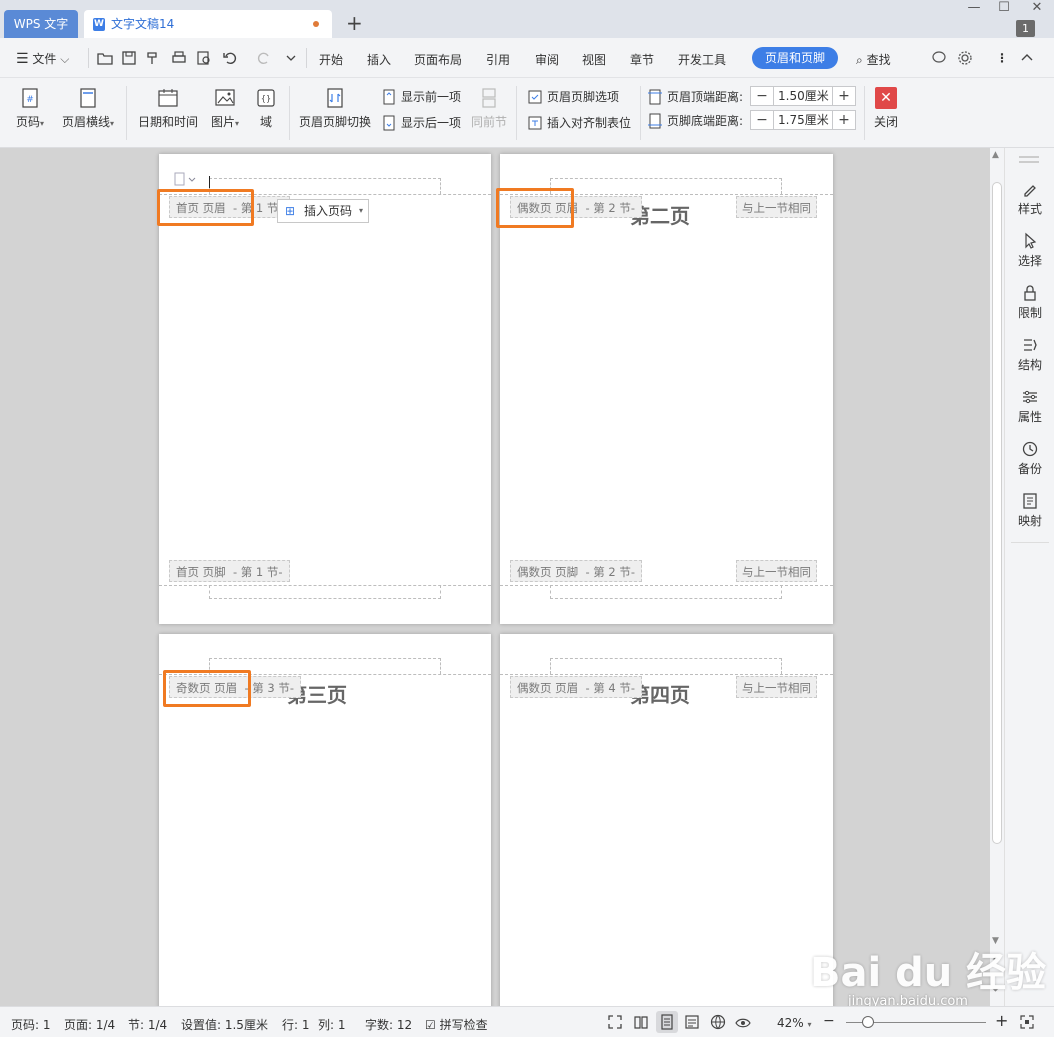 The width and height of the screenshot is (1054, 1037). What do you see at coordinates (844, 120) in the screenshot?
I see `increase-footer-distance-button: +` at bounding box center [844, 120].